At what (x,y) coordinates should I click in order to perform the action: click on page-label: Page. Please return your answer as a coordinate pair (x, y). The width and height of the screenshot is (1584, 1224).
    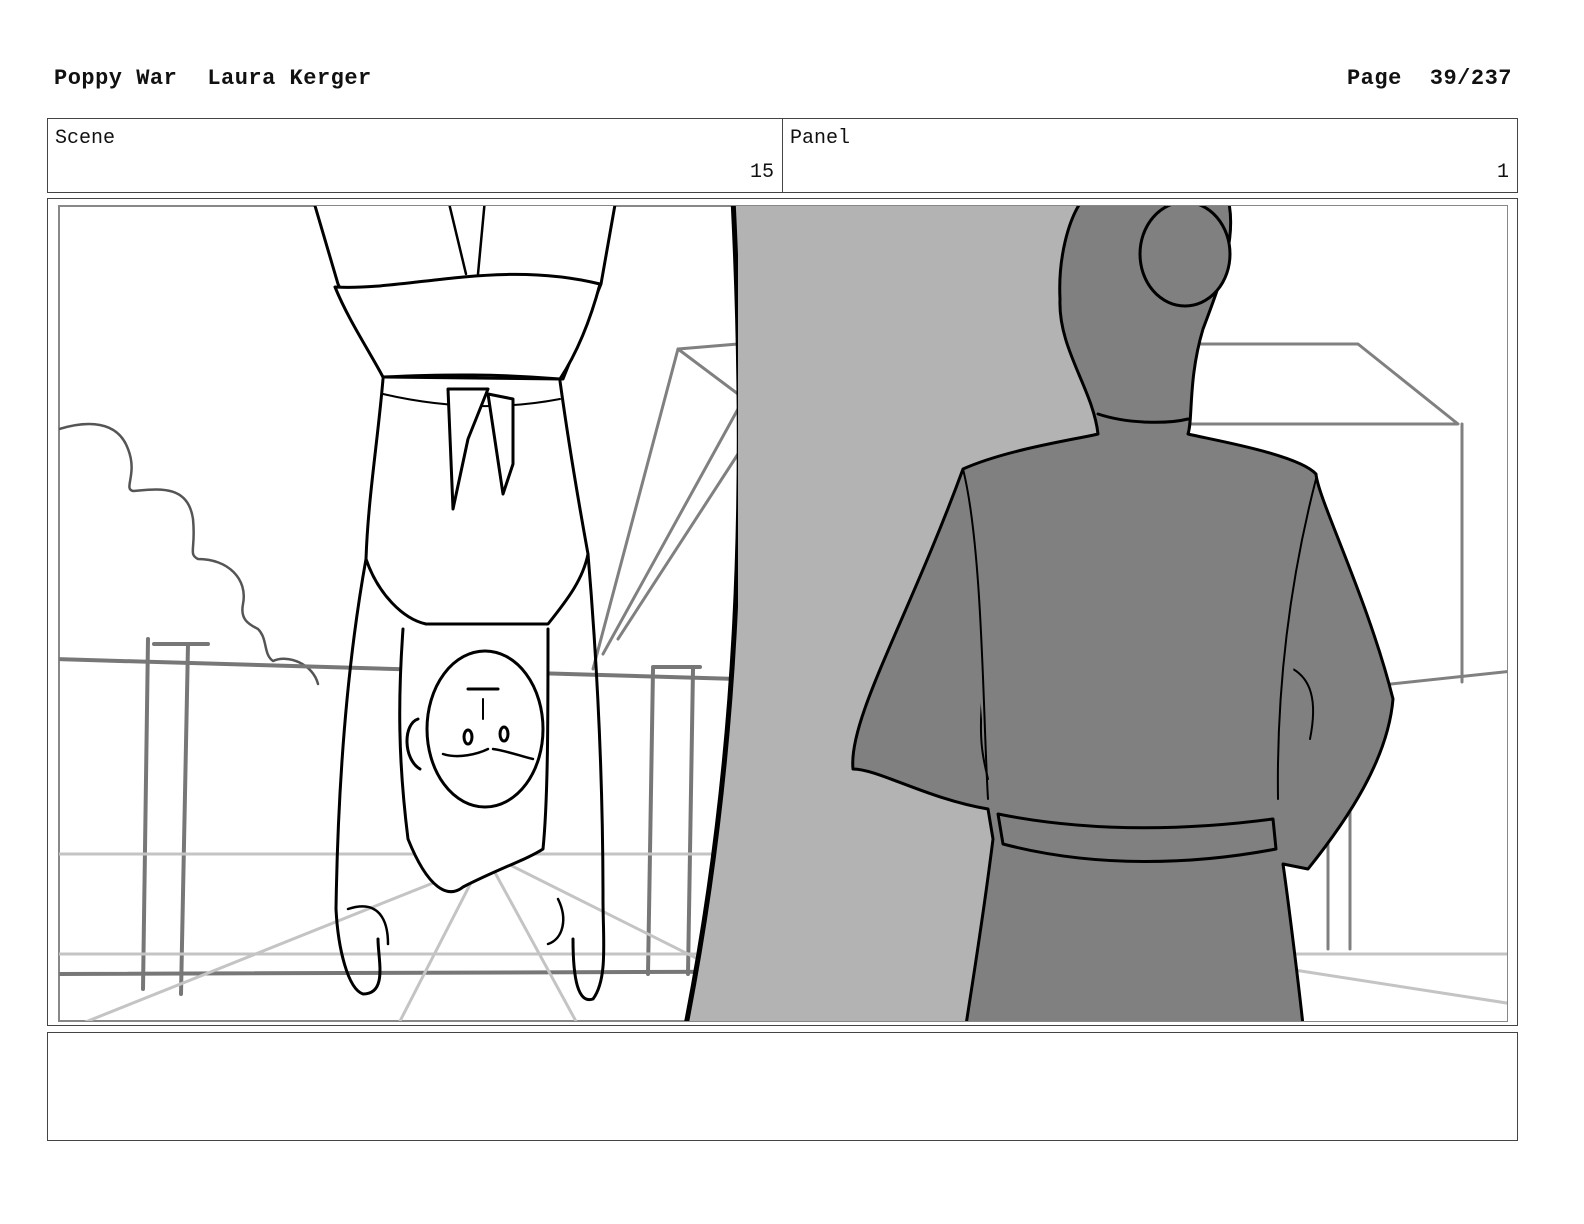
    Looking at the image, I should click on (1374, 78).